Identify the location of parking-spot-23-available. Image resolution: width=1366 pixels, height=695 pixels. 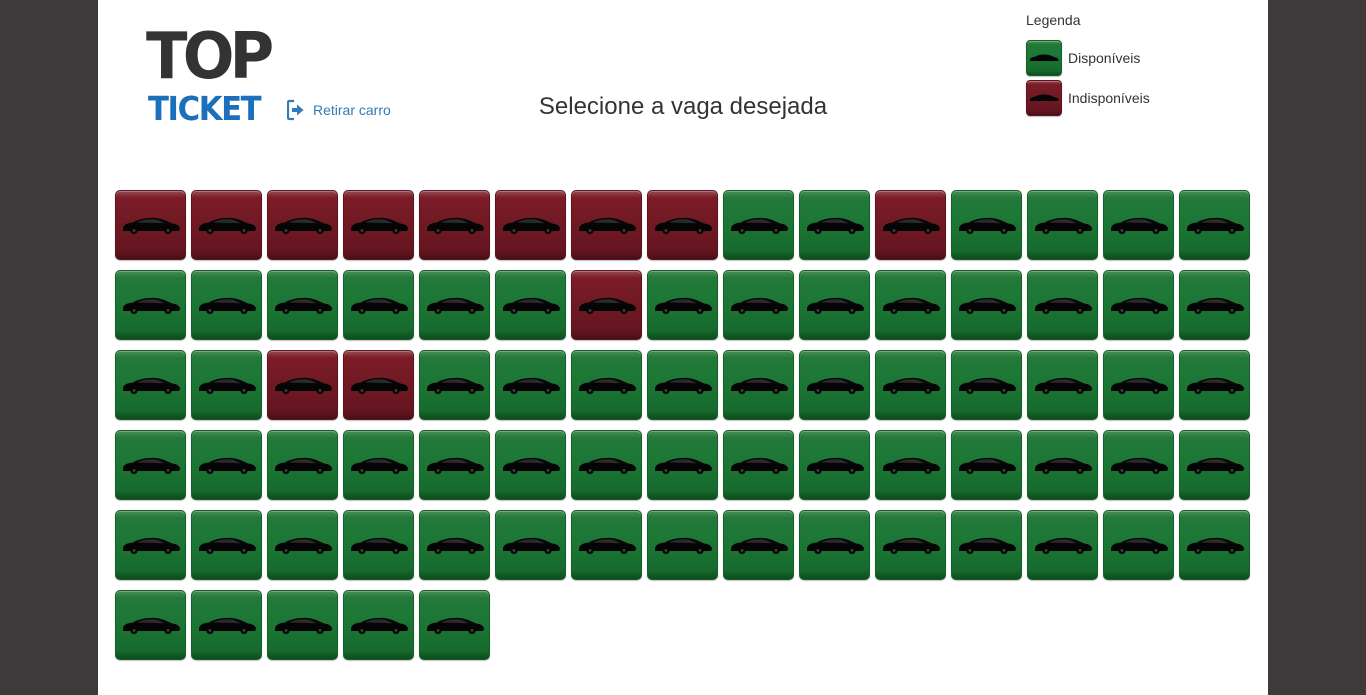
(682, 305).